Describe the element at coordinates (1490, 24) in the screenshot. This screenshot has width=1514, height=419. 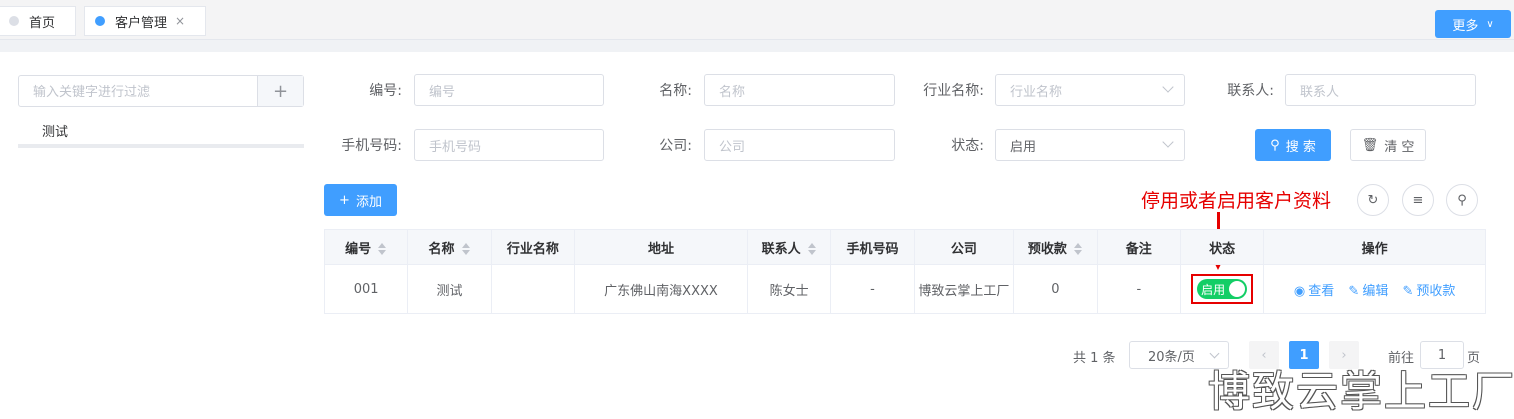
I see `chevron-down-icon: ∨` at that location.